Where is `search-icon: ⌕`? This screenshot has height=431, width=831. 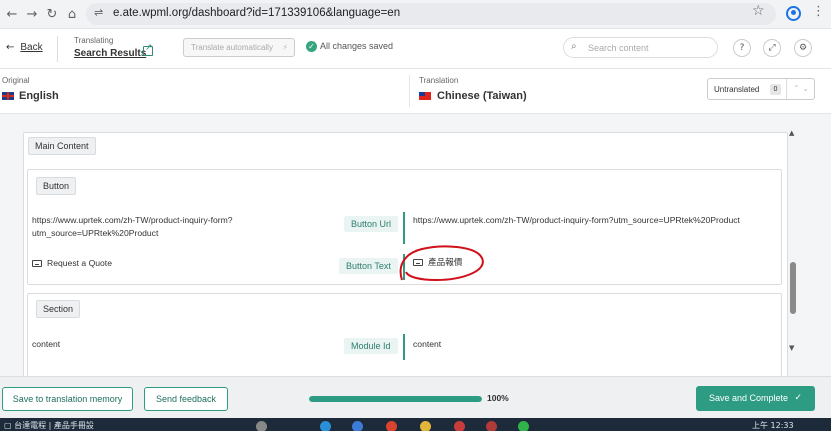
search-icon: ⌕ is located at coordinates (574, 46).